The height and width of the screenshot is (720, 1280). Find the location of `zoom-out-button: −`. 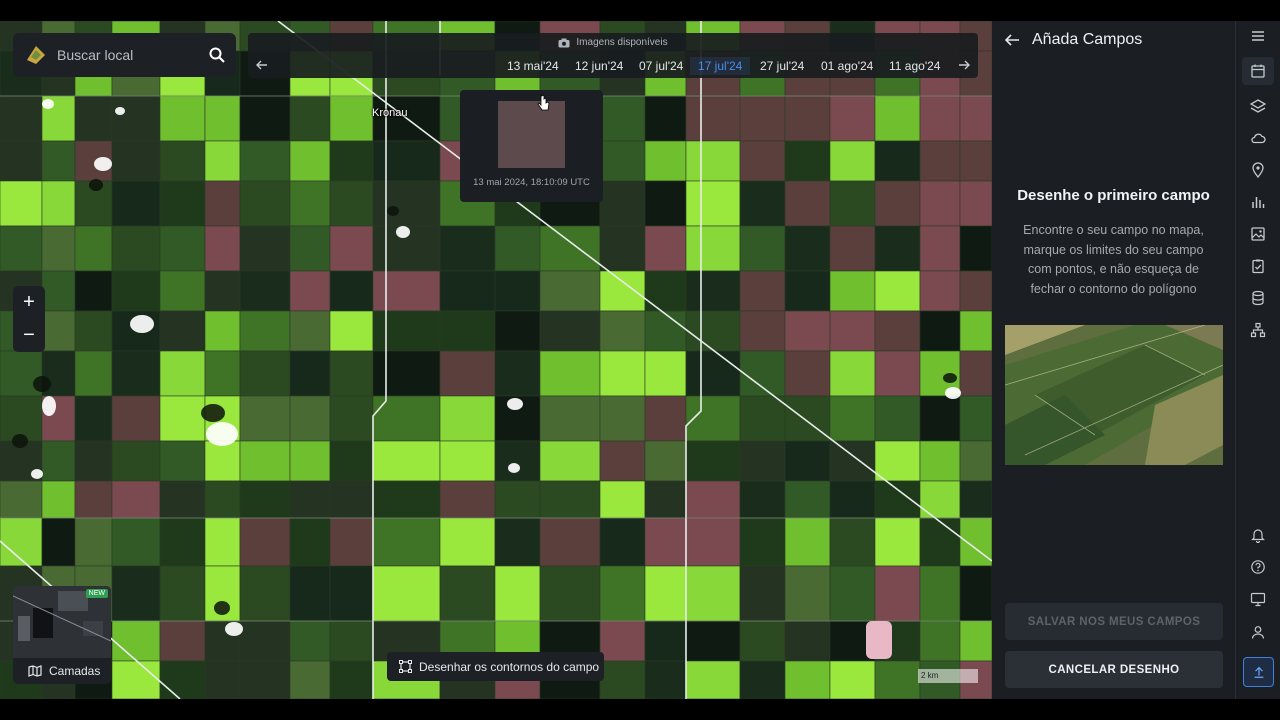

zoom-out-button: − is located at coordinates (29, 335).